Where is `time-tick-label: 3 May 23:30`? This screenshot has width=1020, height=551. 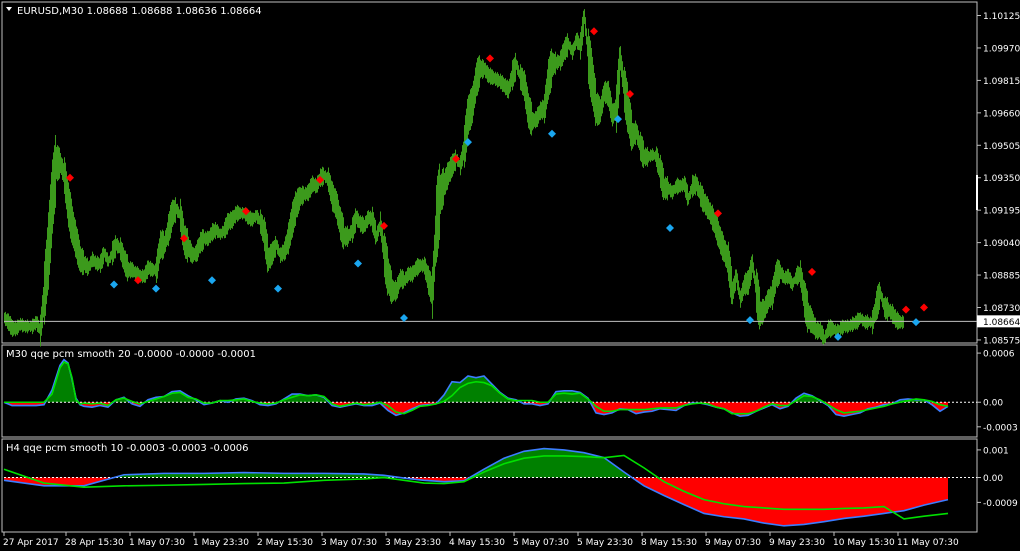 time-tick-label: 3 May 23:30 is located at coordinates (413, 543).